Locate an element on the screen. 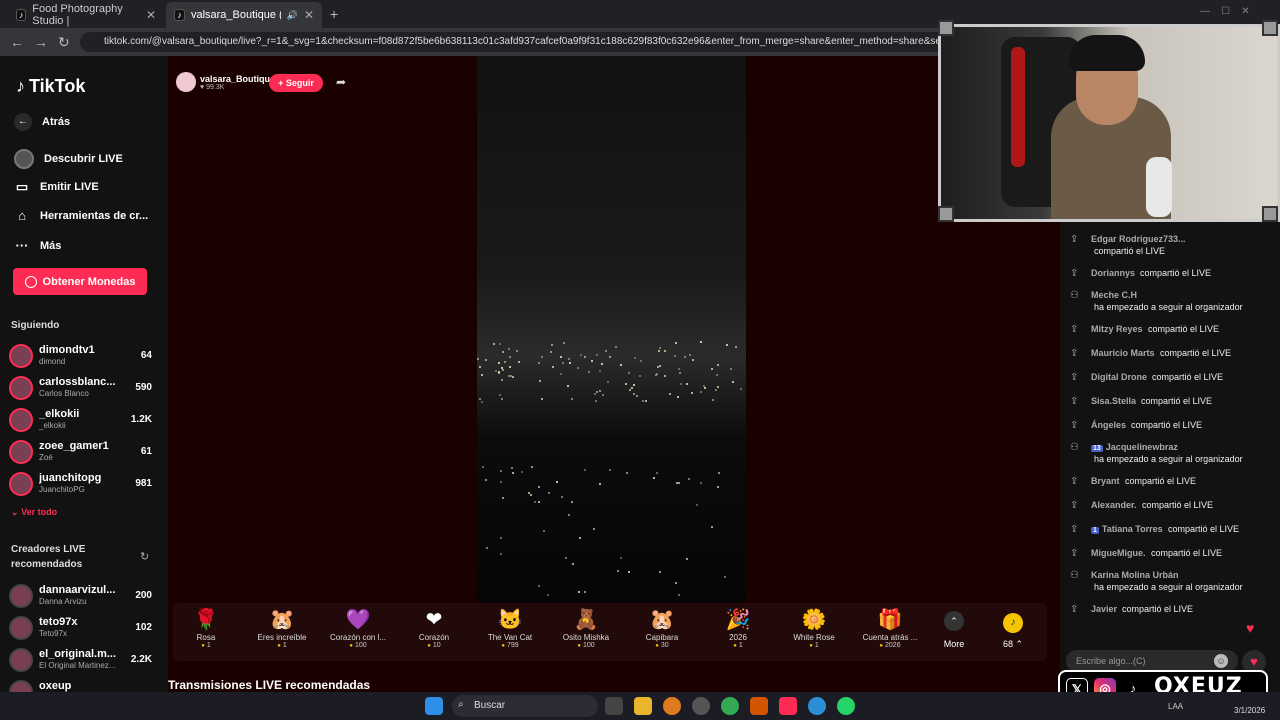  recommended-item: dannaarvizul... Danna Arvizu 200 is located at coordinates (80, 596).